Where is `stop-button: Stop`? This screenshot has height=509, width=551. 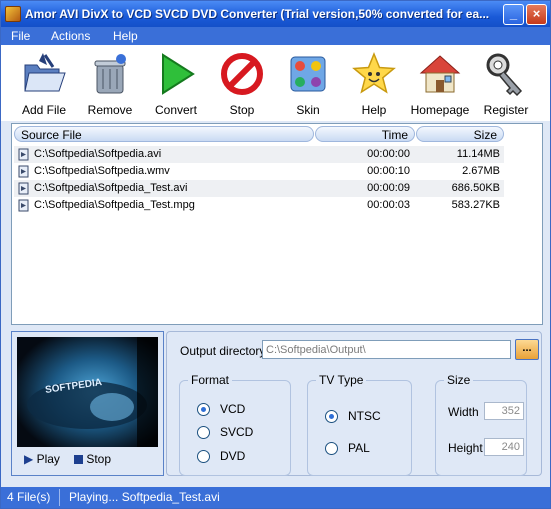
stop-button: Stop is located at coordinates (242, 84).